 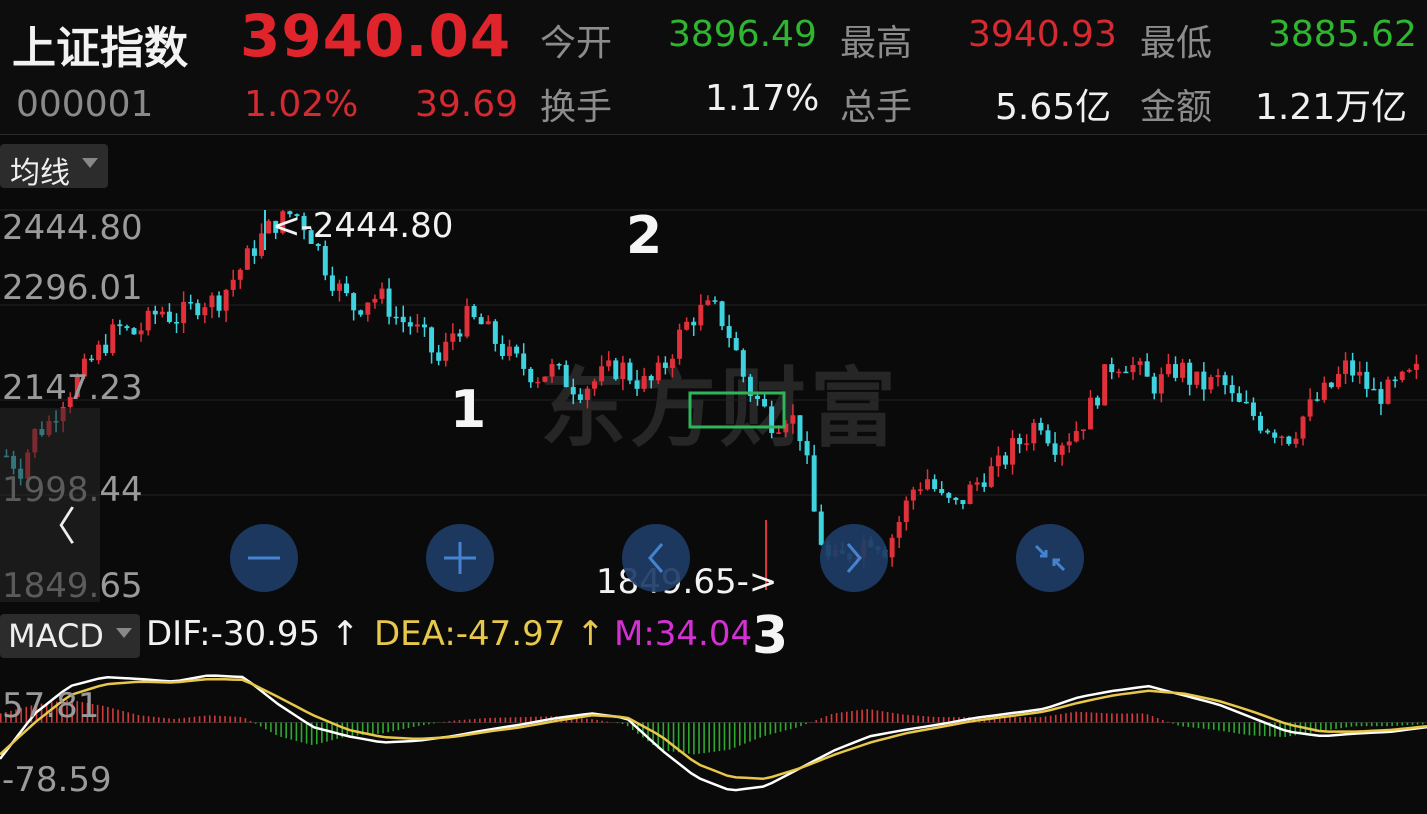 I want to click on collapse-button, so click(x=1050, y=558).